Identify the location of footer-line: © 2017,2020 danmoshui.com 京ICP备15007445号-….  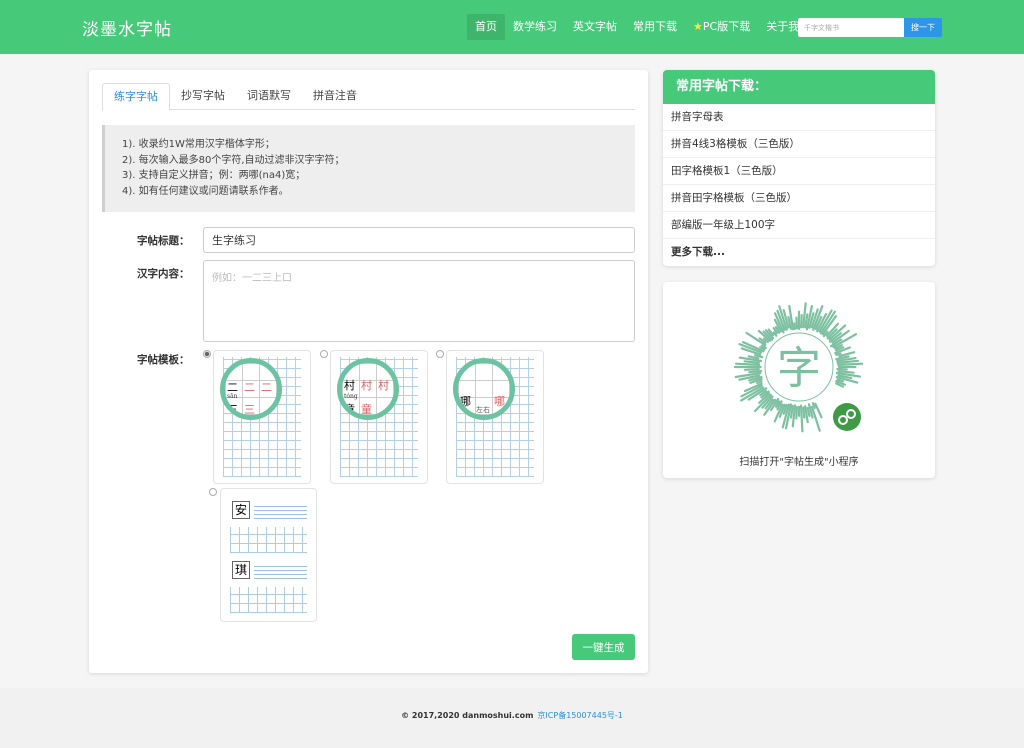
(512, 715).